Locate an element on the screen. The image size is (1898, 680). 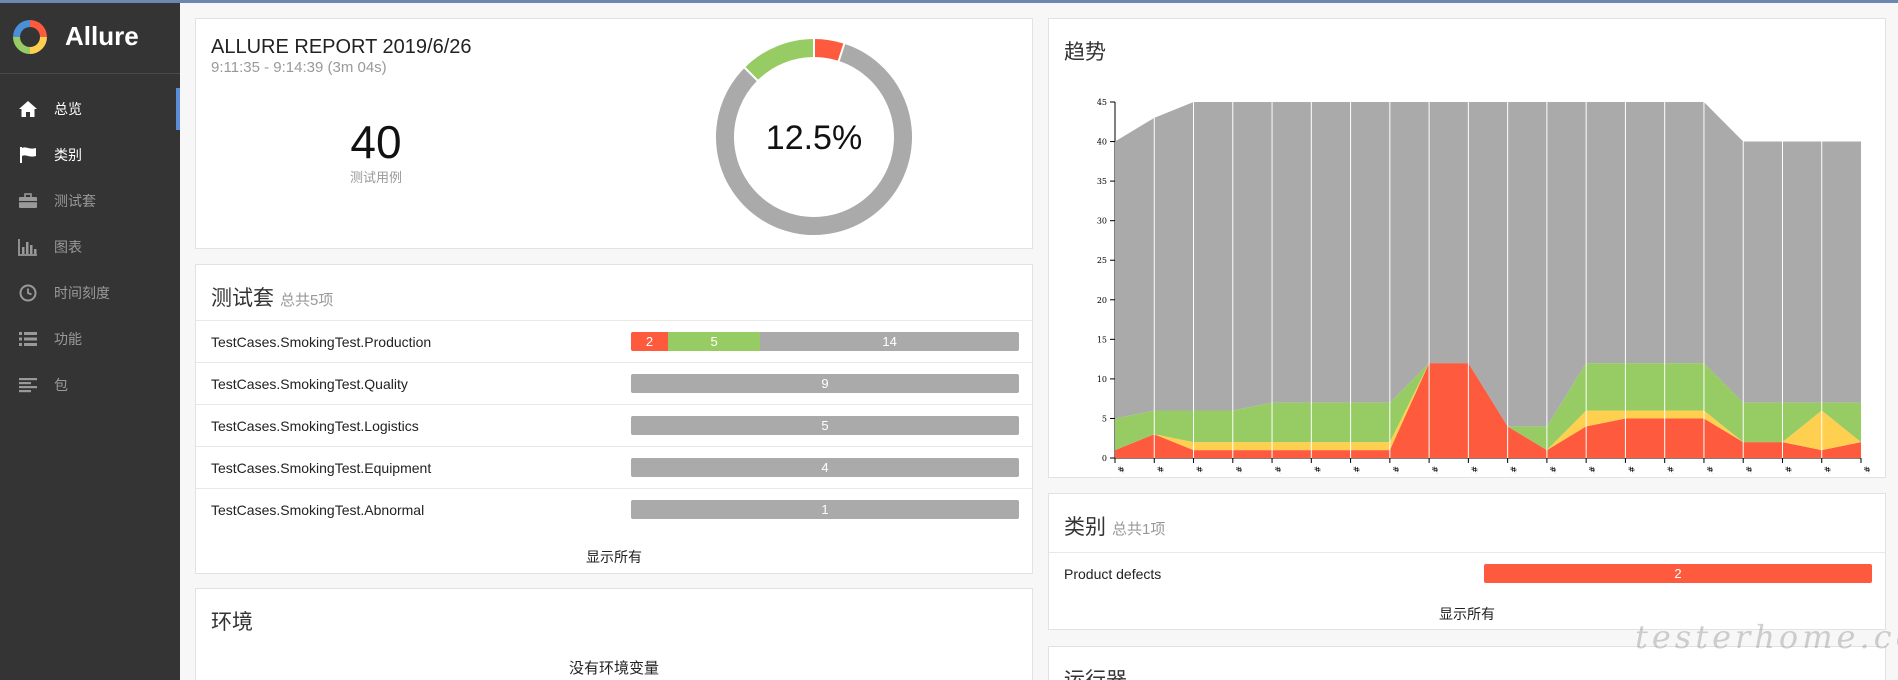
sidebar-item-label: 总览 is located at coordinates (68, 109).